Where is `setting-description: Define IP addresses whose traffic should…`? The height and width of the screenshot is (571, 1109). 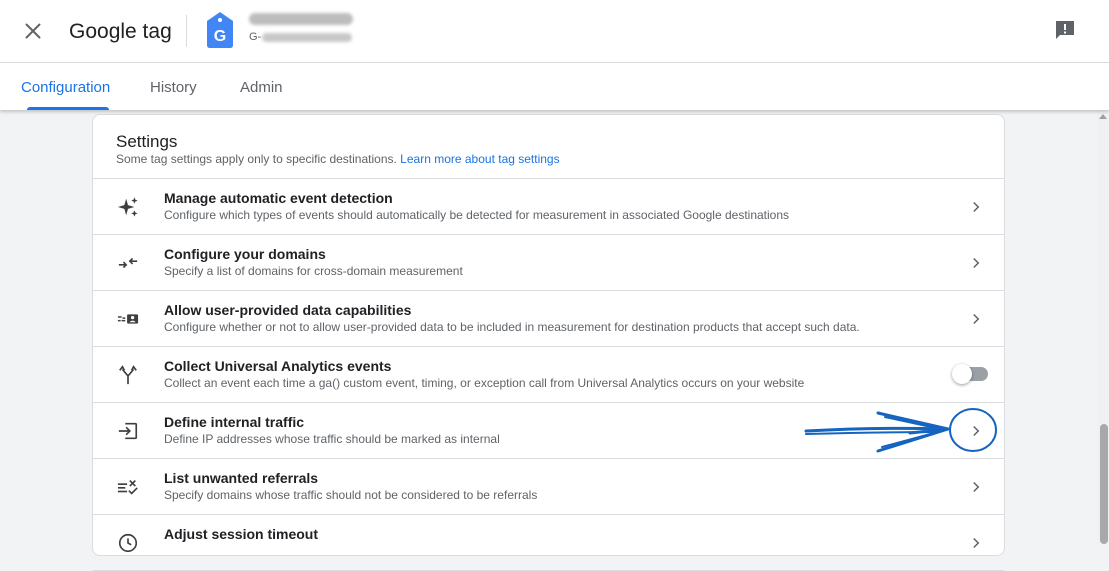 setting-description: Define IP addresses whose traffic should… is located at coordinates (332, 439).